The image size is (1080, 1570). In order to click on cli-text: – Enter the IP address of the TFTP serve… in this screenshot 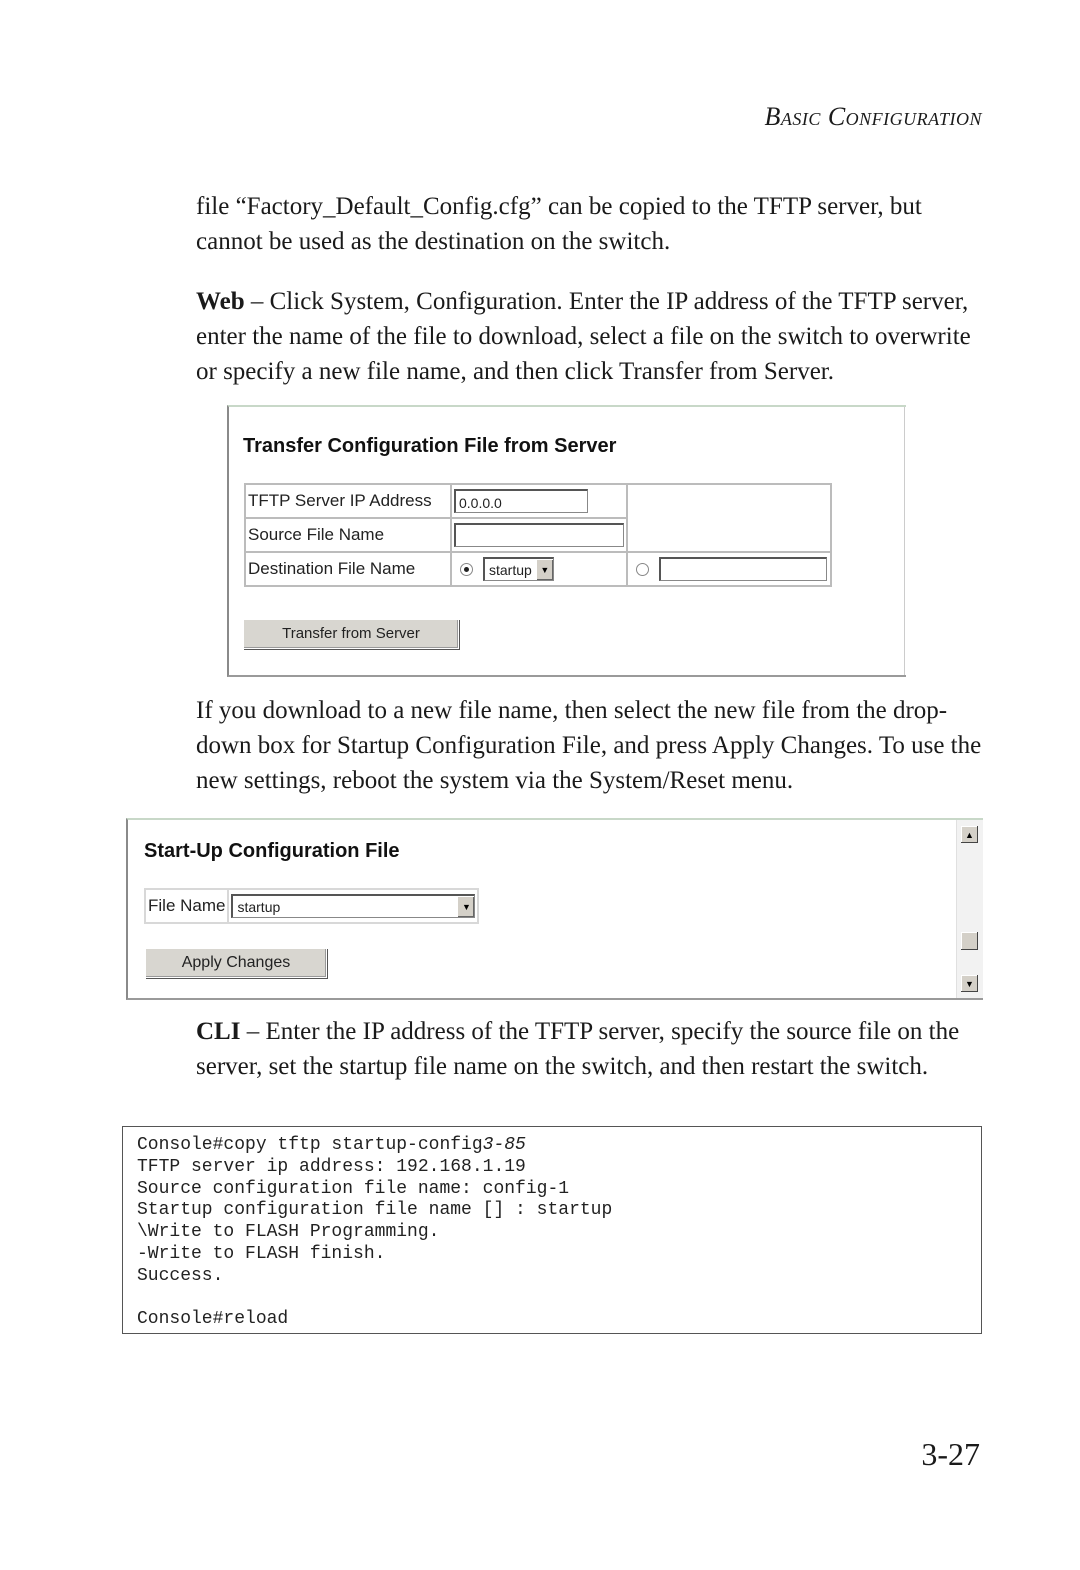, I will do `click(578, 1049)`.